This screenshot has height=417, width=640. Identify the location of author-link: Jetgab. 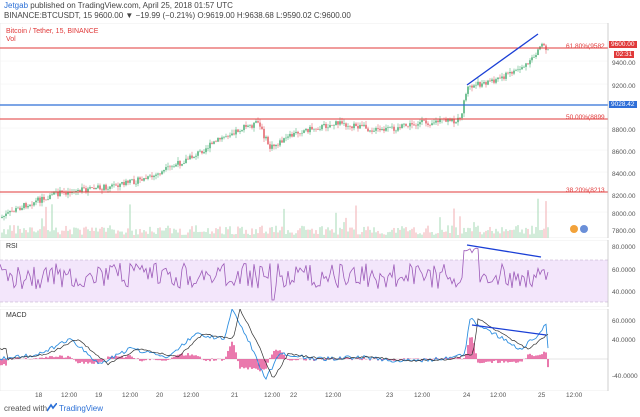
(16, 5).